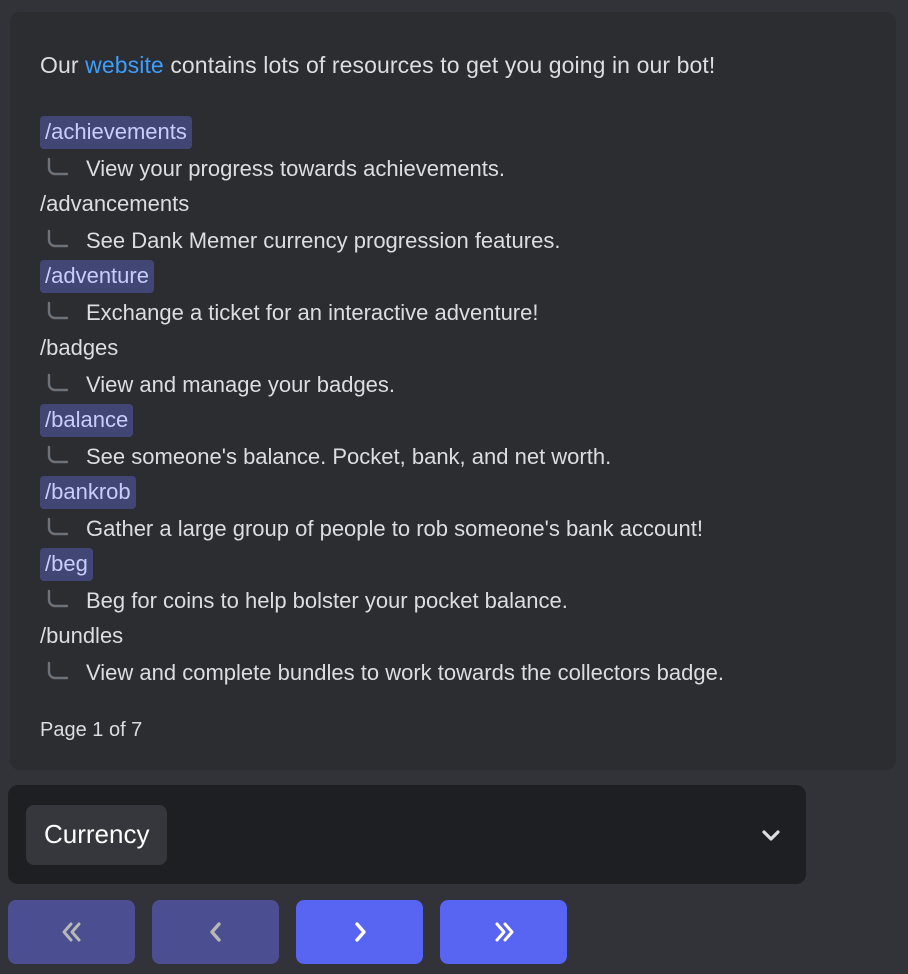 This screenshot has height=974, width=908. What do you see at coordinates (66, 564) in the screenshot?
I see `command-mention-pill: /beg` at bounding box center [66, 564].